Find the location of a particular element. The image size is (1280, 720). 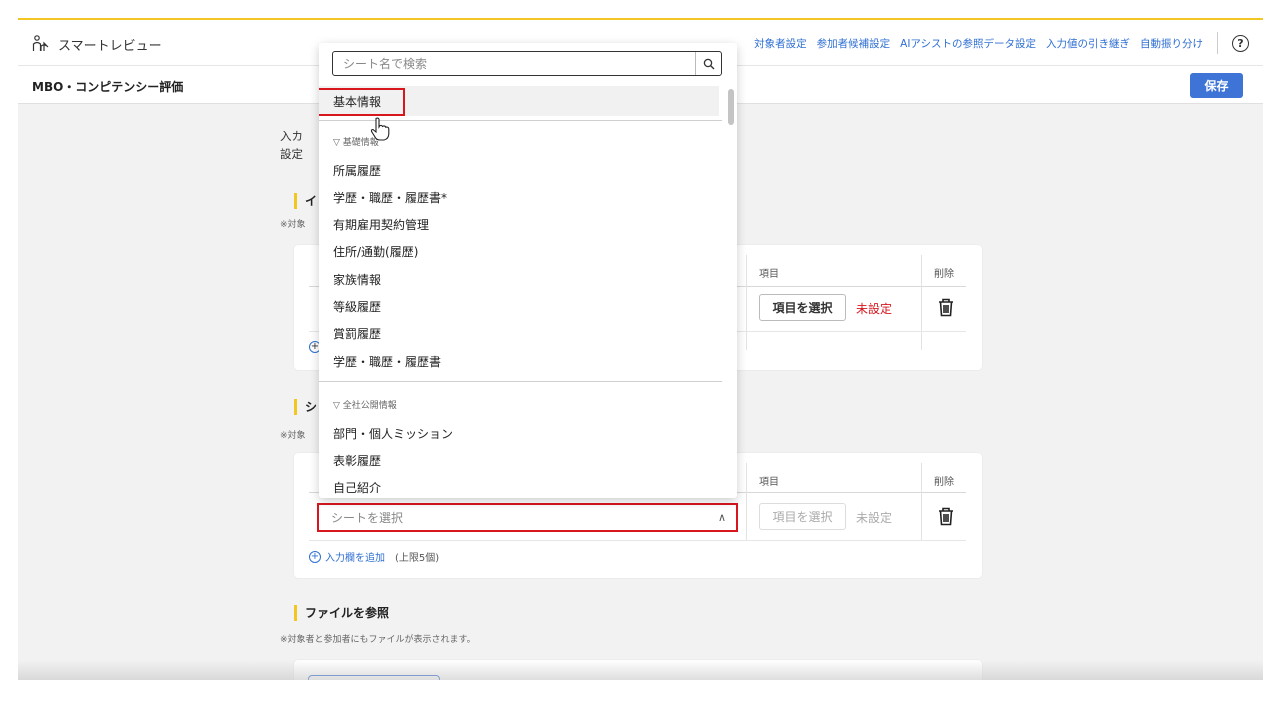

highlight-box is located at coordinates (362, 102).